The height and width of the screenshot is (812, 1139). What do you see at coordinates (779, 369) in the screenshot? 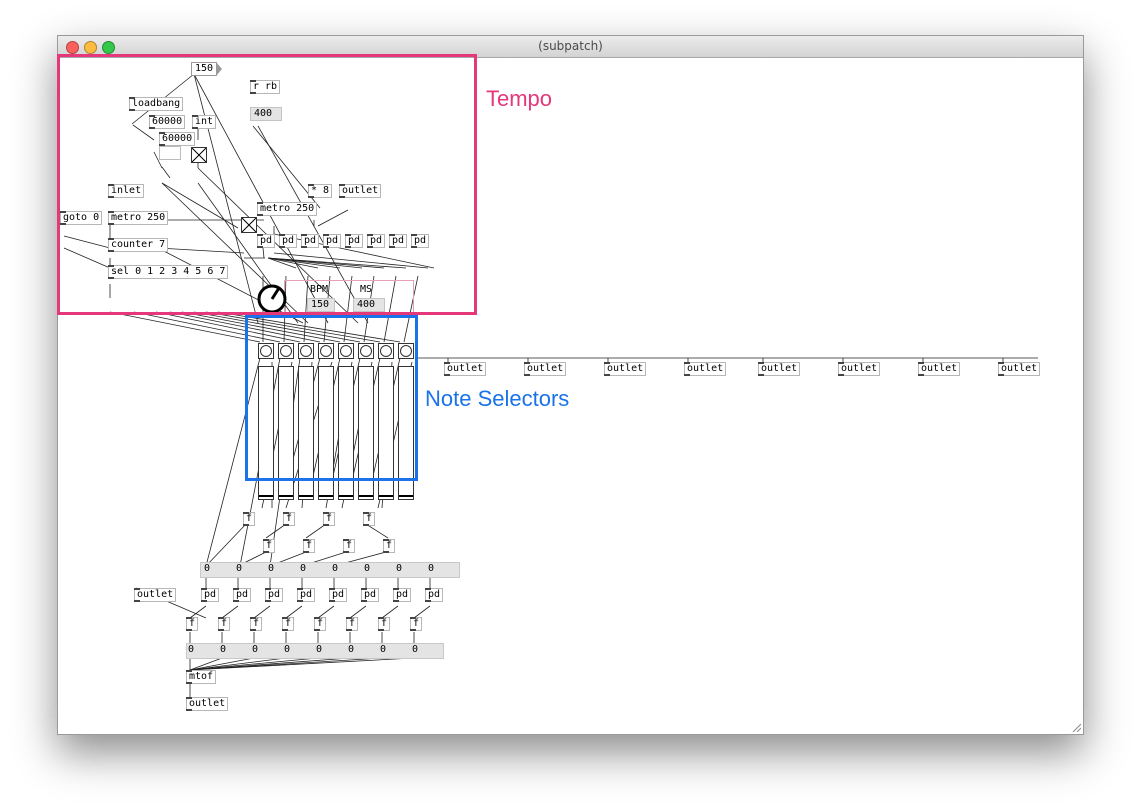
I see `outlet-step-5: outlet` at bounding box center [779, 369].